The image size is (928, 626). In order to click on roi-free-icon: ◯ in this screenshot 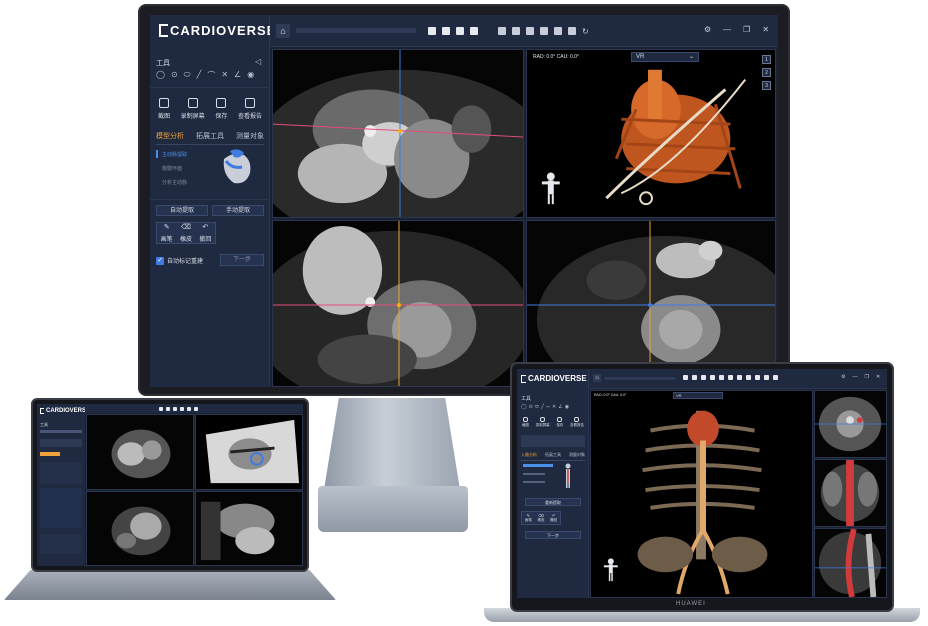, I will do `click(160, 75)`.